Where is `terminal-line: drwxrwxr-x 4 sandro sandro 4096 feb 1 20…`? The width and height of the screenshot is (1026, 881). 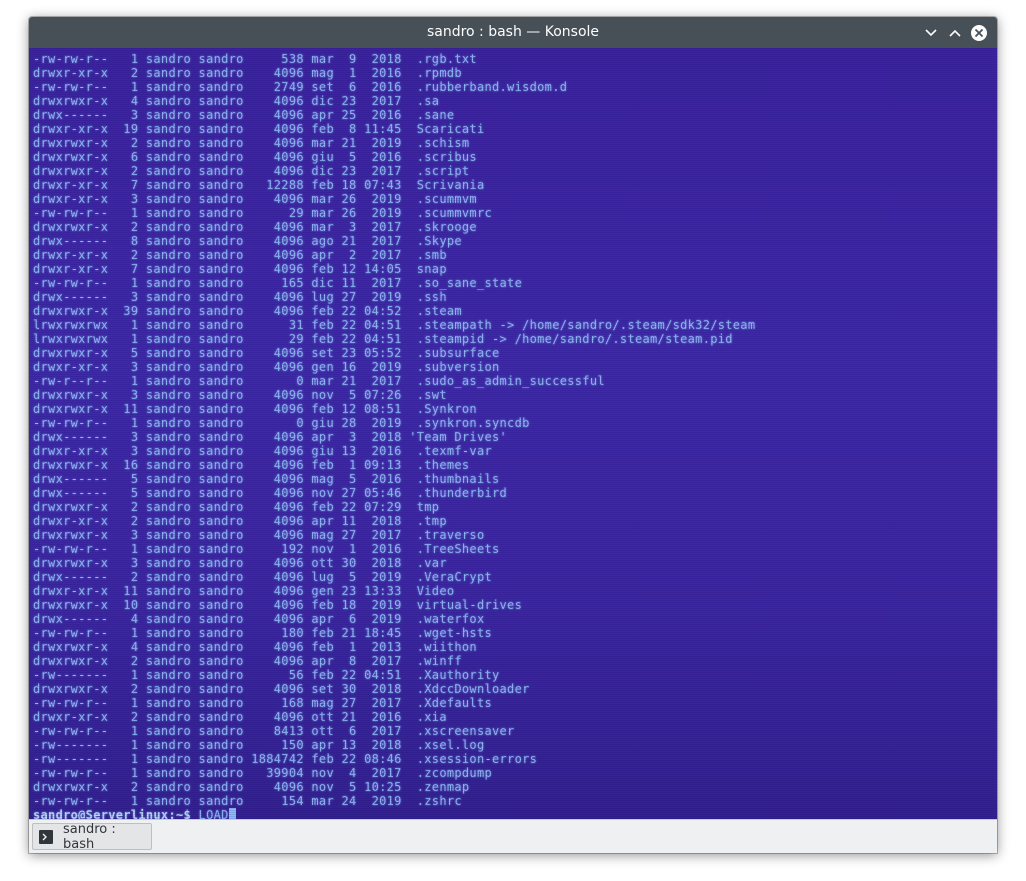
terminal-line: drwxrwxr-x 4 sandro sandro 4096 feb 1 20… is located at coordinates (255, 647).